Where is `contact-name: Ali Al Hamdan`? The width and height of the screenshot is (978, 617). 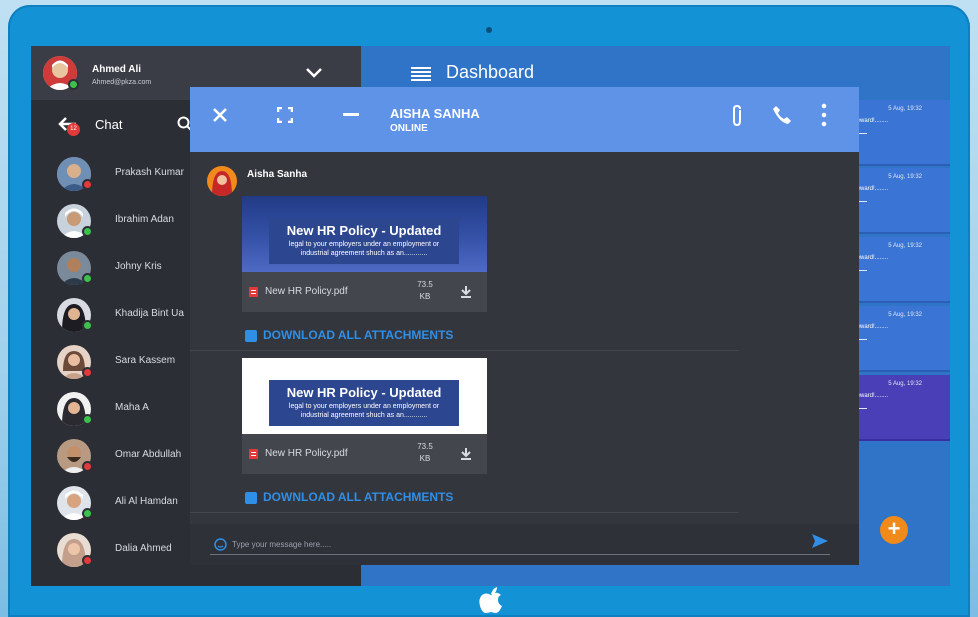
contact-name: Ali Al Hamdan is located at coordinates (146, 501).